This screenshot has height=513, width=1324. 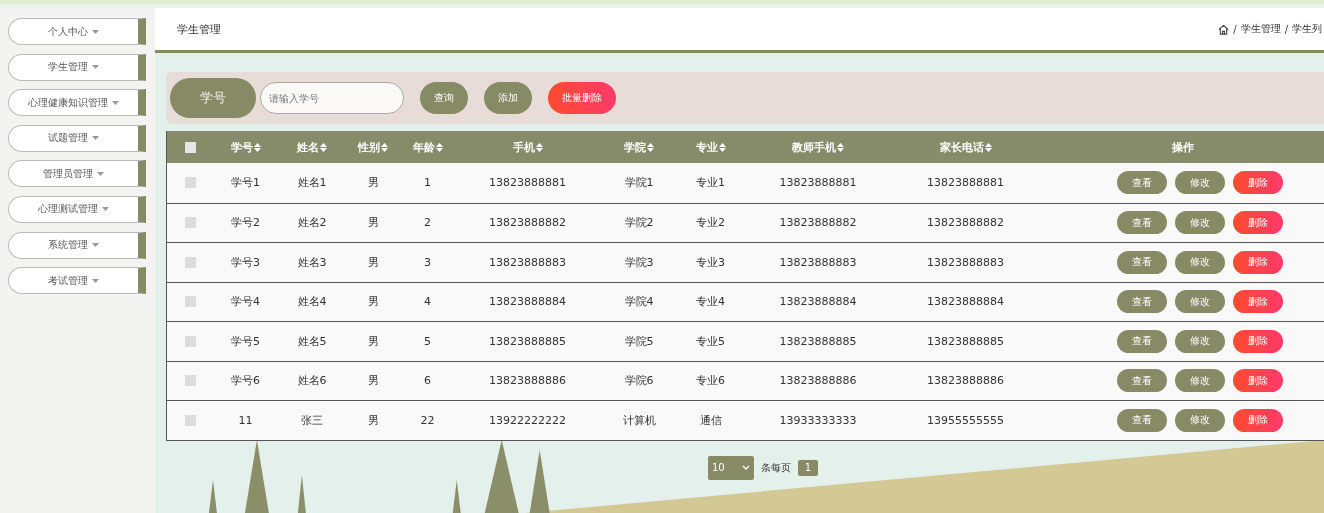 What do you see at coordinates (427, 341) in the screenshot?
I see `table-cell: 5` at bounding box center [427, 341].